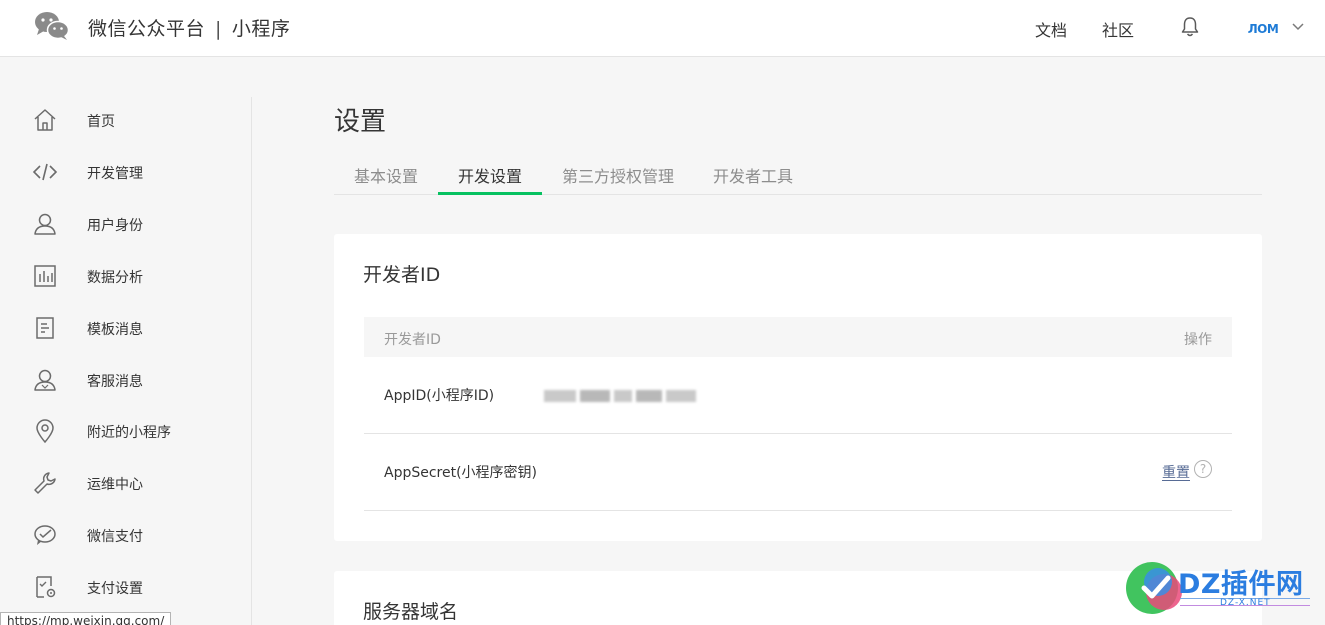 This screenshot has width=1325, height=625. What do you see at coordinates (1176, 472) in the screenshot?
I see `reset-secret-link: 重置` at bounding box center [1176, 472].